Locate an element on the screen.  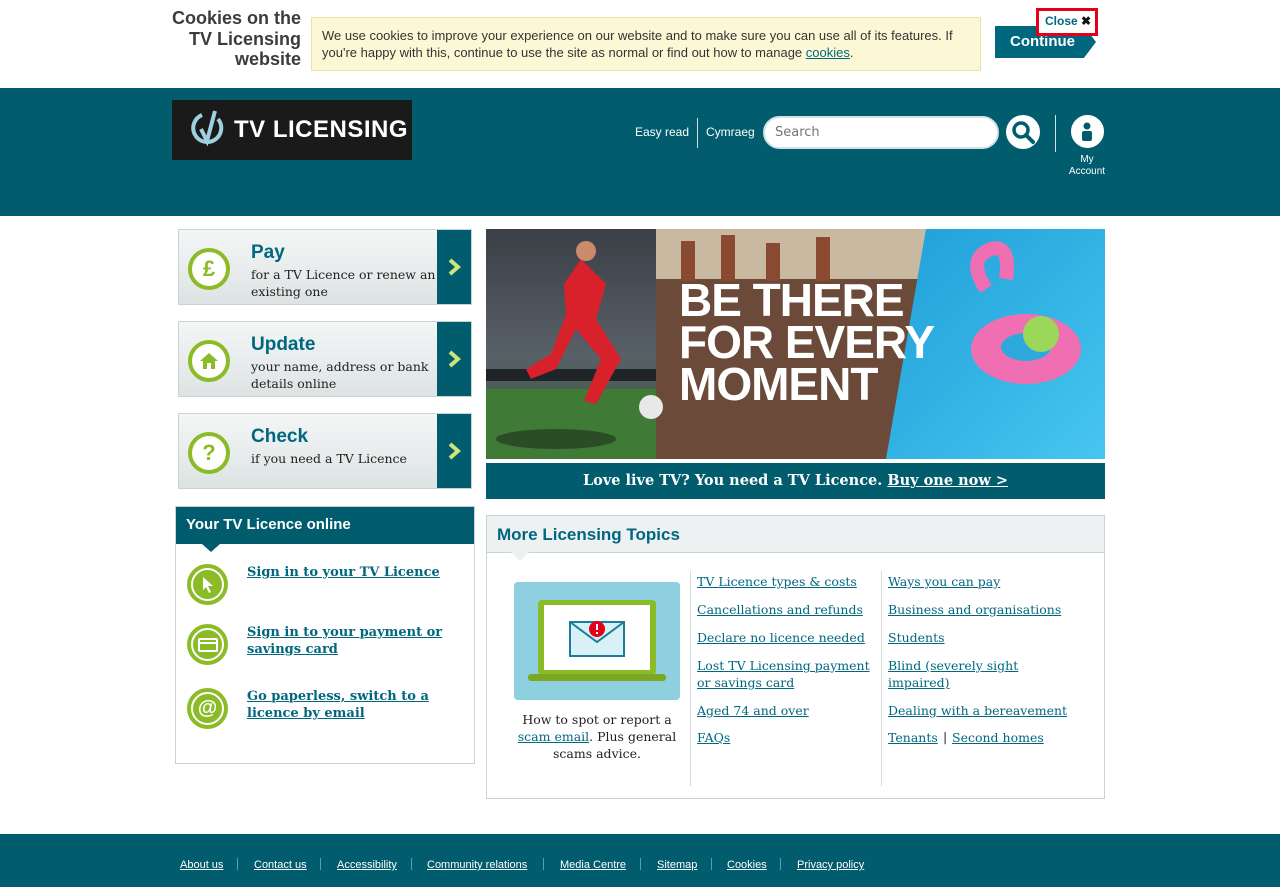
tv-licensing-logo: TV LICENSING is located at coordinates (292, 130).